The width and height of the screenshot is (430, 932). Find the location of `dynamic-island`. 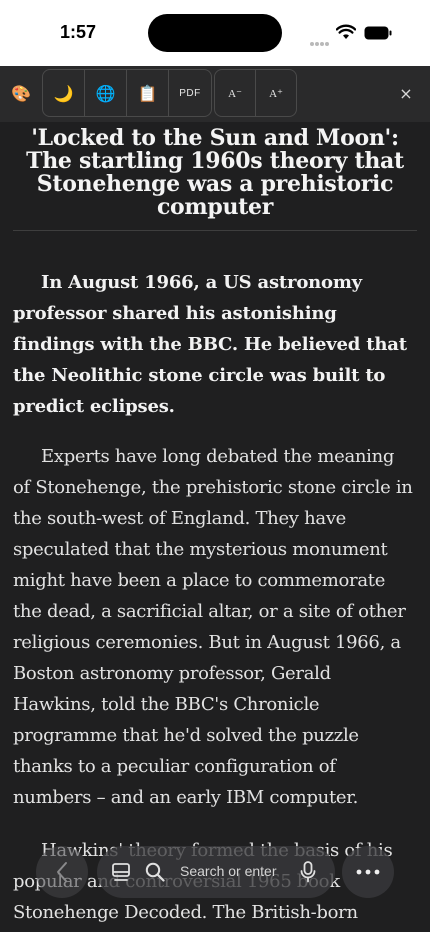

dynamic-island is located at coordinates (215, 33).